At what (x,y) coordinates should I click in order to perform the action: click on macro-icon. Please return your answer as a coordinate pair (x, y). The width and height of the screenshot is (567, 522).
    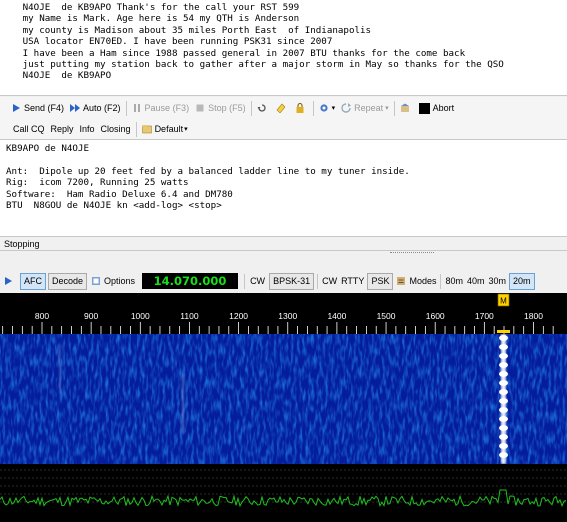
    Looking at the image, I should click on (323, 108).